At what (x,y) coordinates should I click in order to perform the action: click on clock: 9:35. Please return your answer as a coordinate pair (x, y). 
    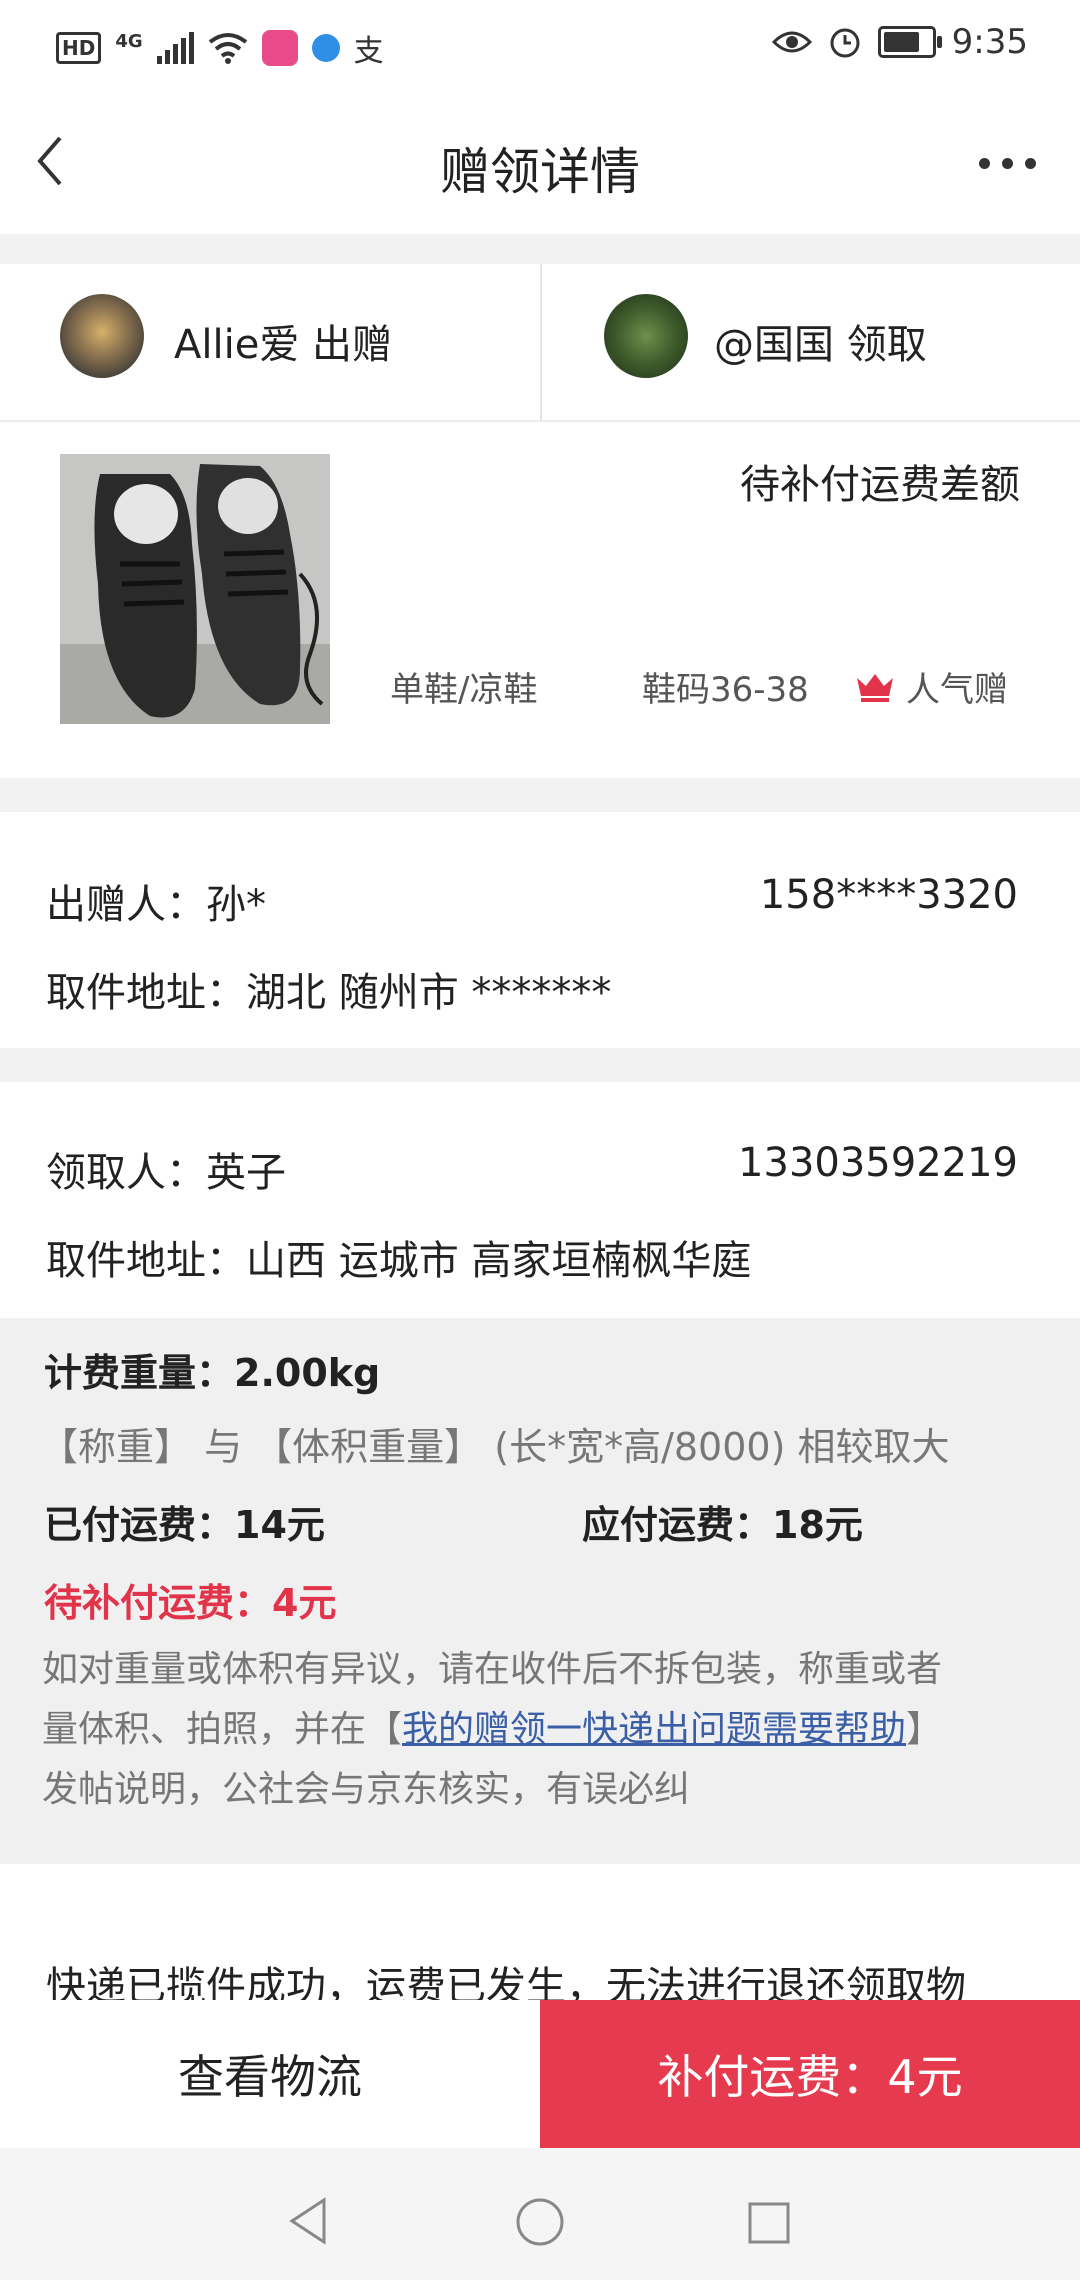
    Looking at the image, I should click on (989, 42).